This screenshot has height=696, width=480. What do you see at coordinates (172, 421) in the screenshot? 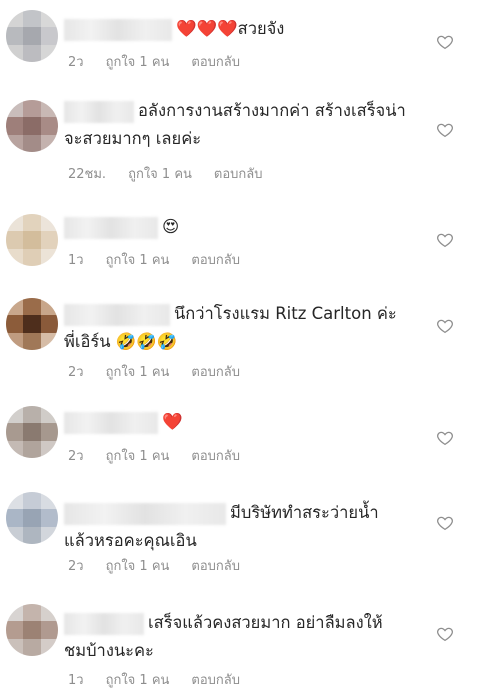
I see `comment-text: ❤️` at bounding box center [172, 421].